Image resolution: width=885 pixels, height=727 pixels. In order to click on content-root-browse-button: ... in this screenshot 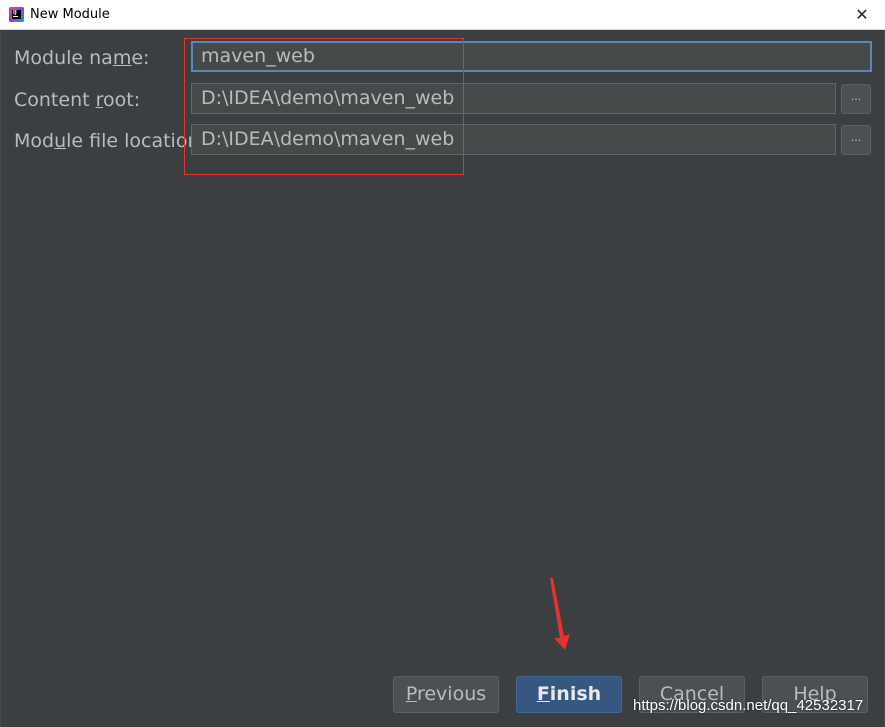, I will do `click(856, 99)`.